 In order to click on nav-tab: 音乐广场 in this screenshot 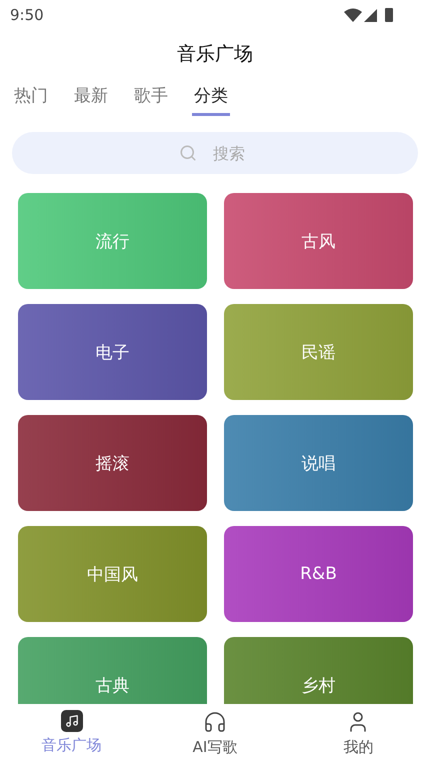, I will do `click(72, 734)`.